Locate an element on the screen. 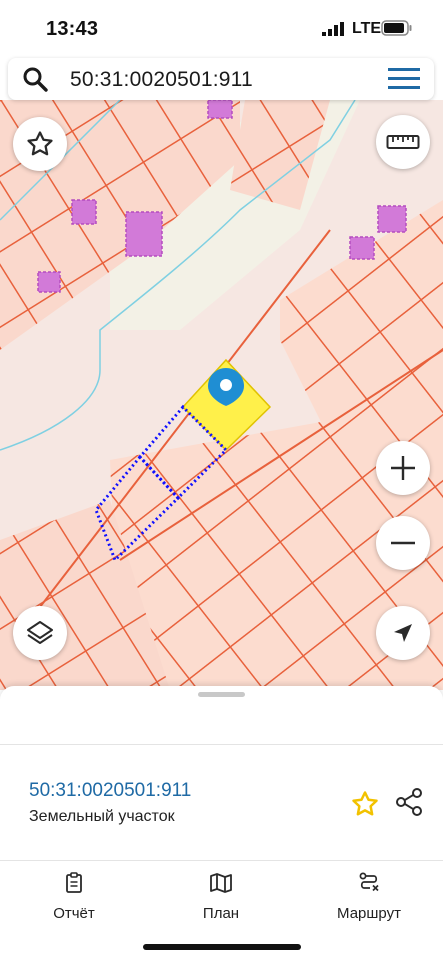  search-icon is located at coordinates (35, 79).